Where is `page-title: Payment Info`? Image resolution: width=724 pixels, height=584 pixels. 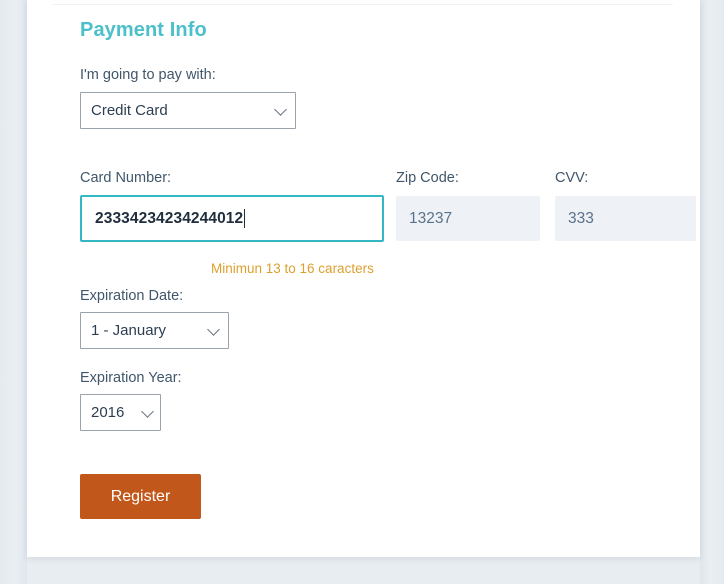 page-title: Payment Info is located at coordinates (143, 30).